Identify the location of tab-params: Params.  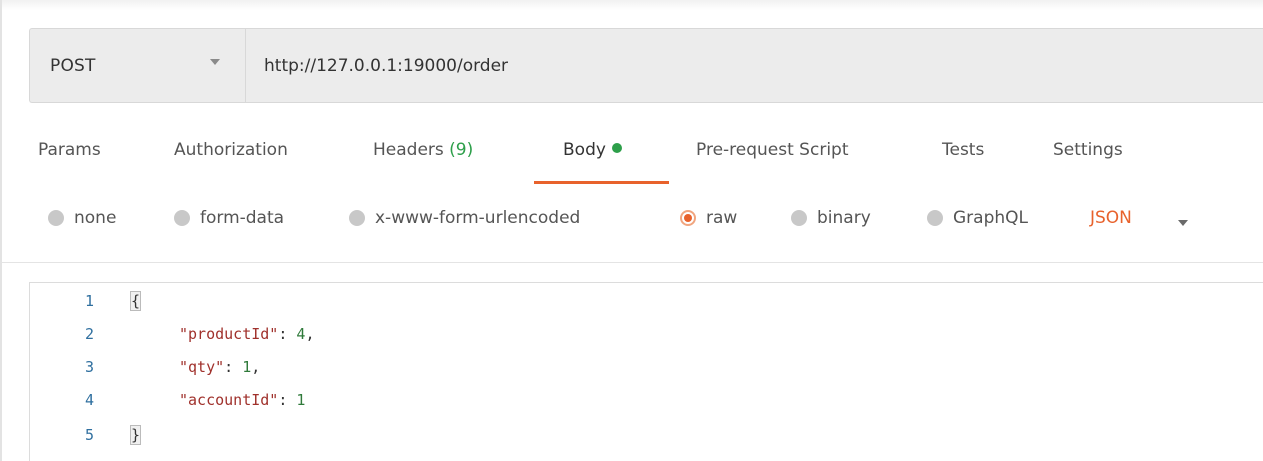
(69, 150).